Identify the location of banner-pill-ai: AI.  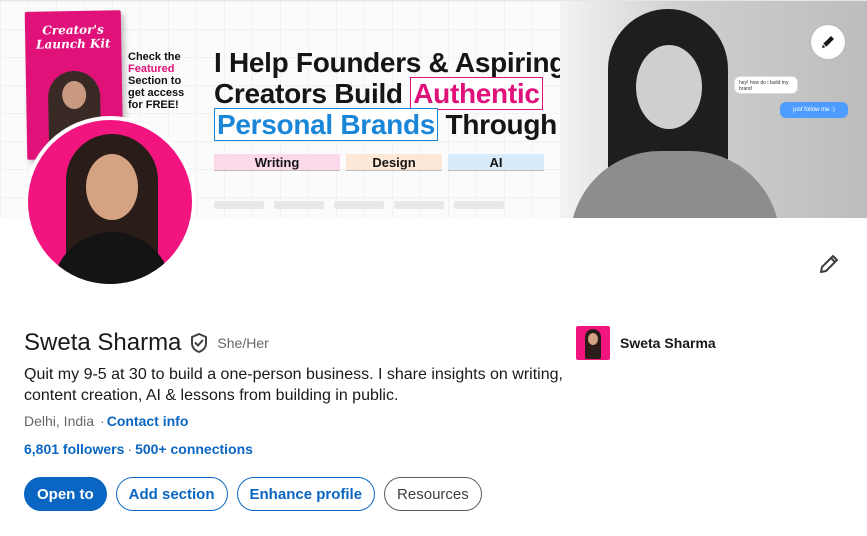
(496, 162).